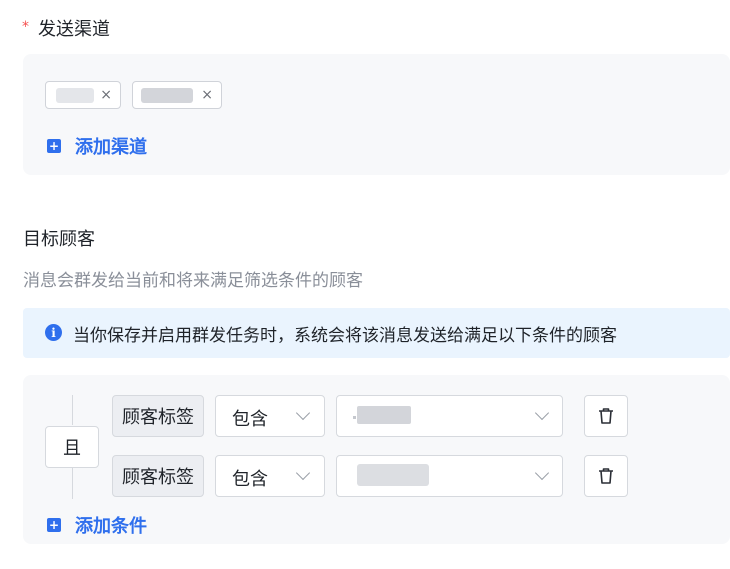  Describe the element at coordinates (72, 447) in the screenshot. I see `logic-operator-toggle: 且` at that location.